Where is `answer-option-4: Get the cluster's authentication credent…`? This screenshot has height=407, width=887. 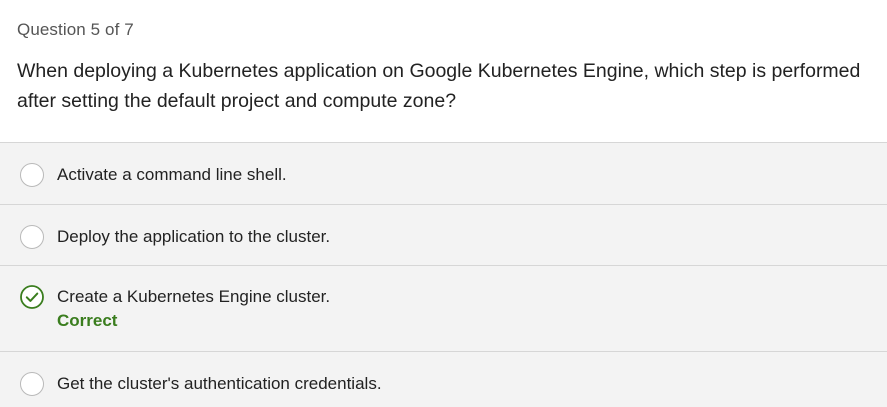 answer-option-4: Get the cluster's authentication credent… is located at coordinates (443, 379).